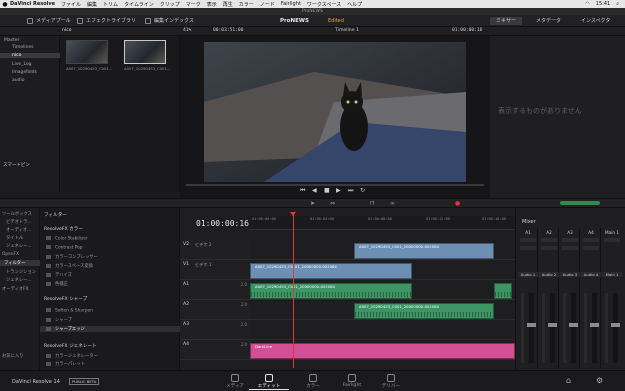 Image resolution: width=625 pixels, height=391 pixels. I want to click on reverse-play-icon: ◀, so click(314, 190).